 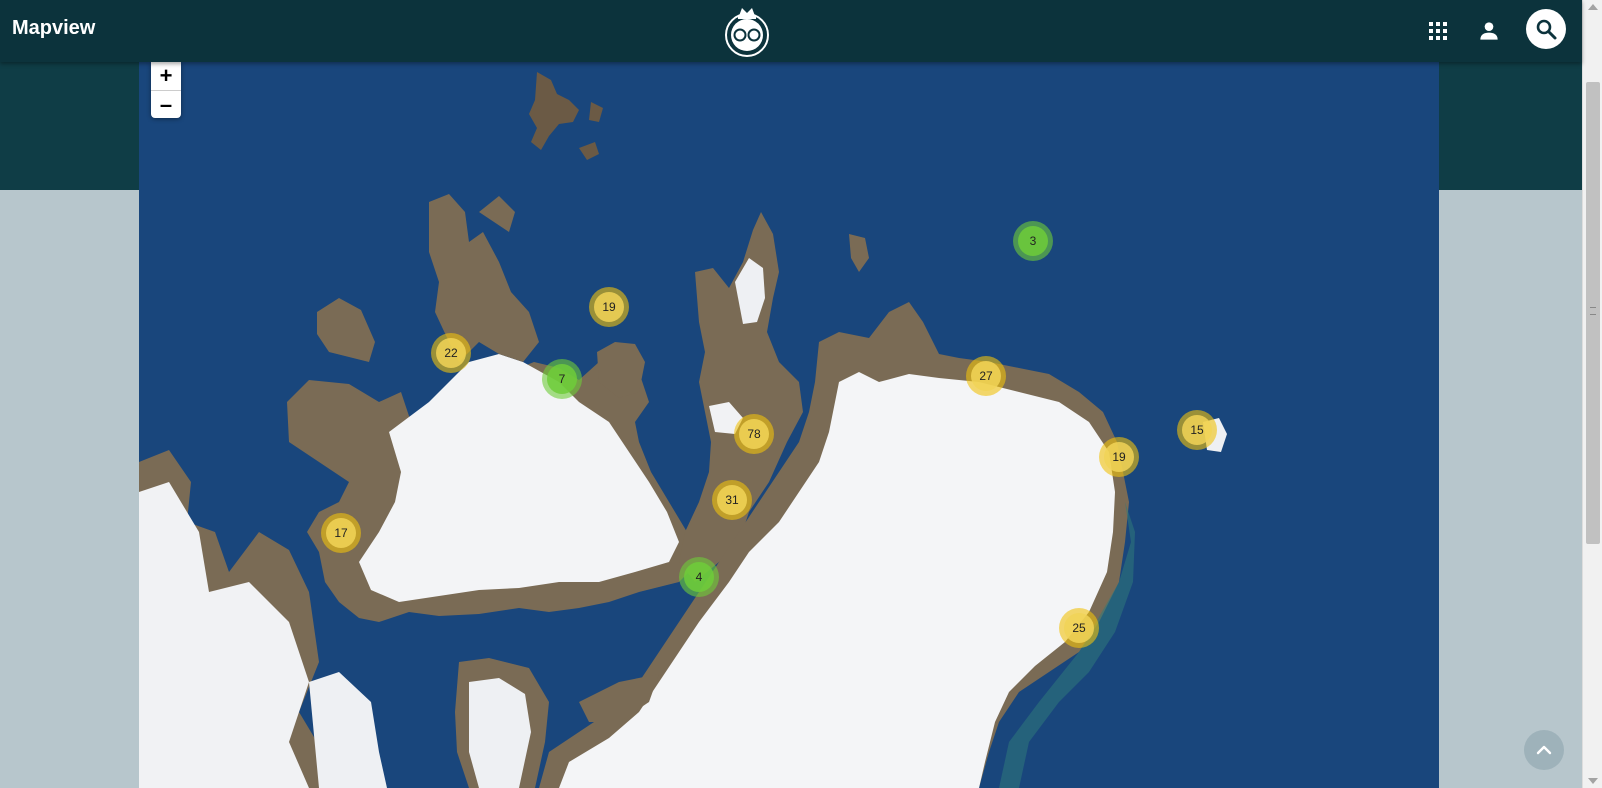 What do you see at coordinates (1197, 430) in the screenshot?
I see `marker-cluster: 15` at bounding box center [1197, 430].